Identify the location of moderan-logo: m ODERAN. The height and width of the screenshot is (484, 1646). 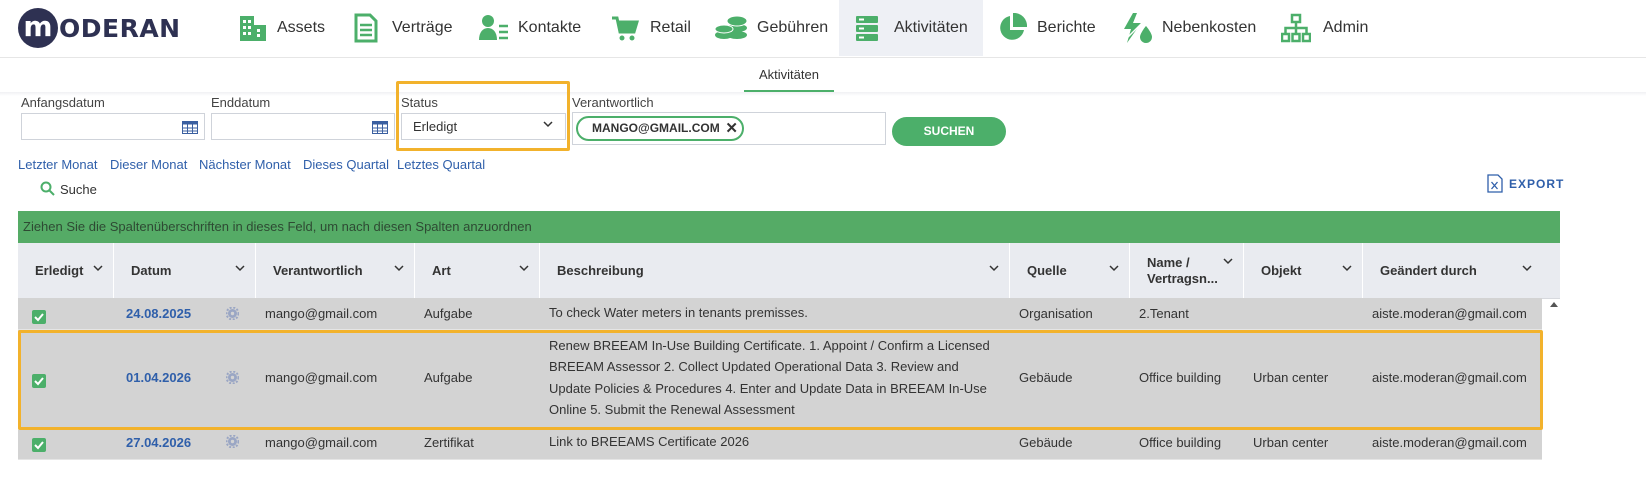
(99, 28).